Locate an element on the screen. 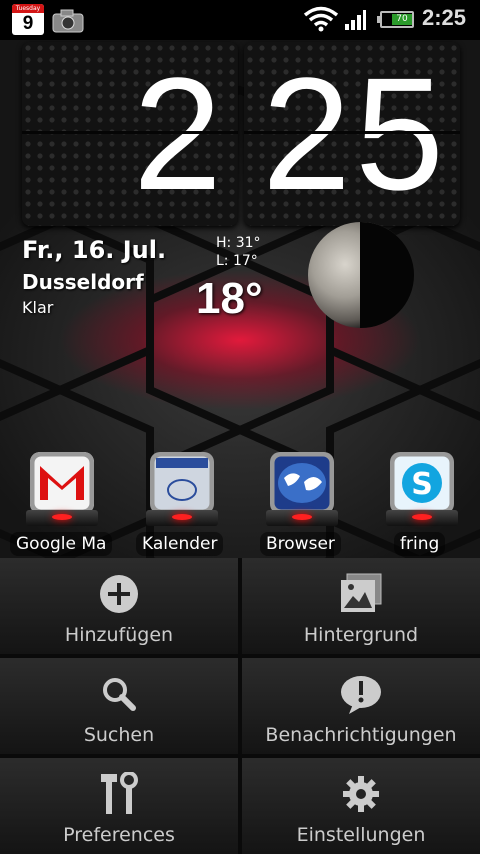 This screenshot has height=854, width=480. gear-icon is located at coordinates (361, 794).